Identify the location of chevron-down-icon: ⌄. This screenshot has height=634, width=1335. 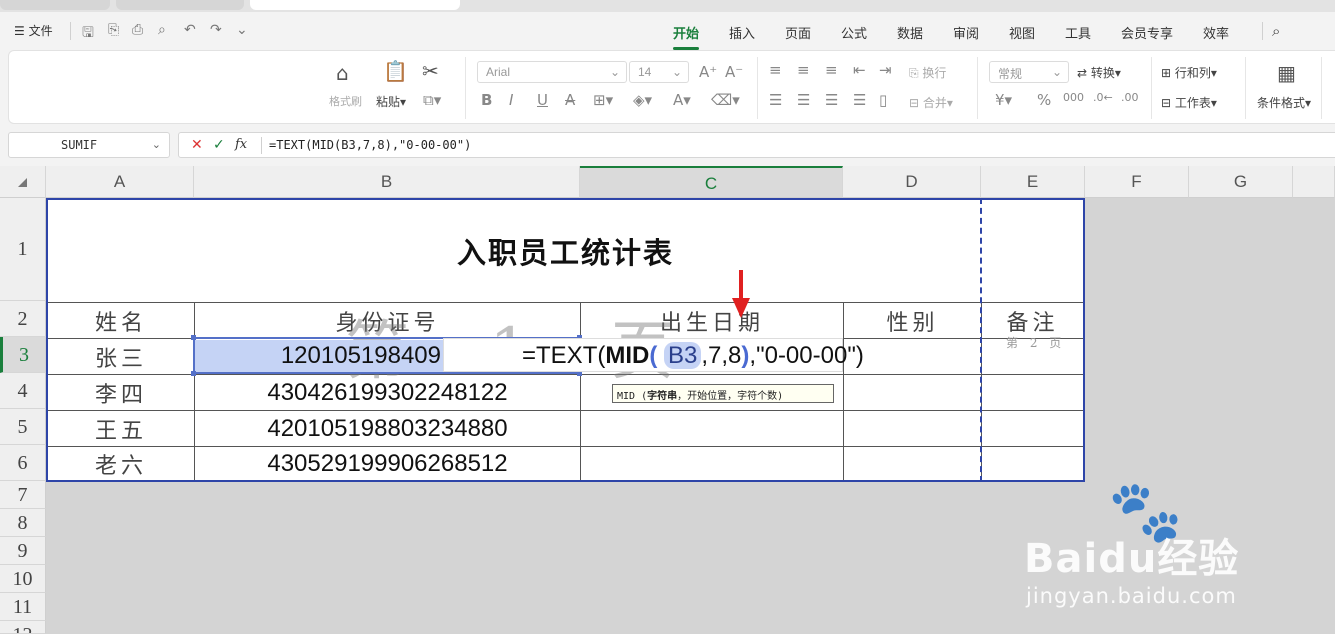
(156, 144).